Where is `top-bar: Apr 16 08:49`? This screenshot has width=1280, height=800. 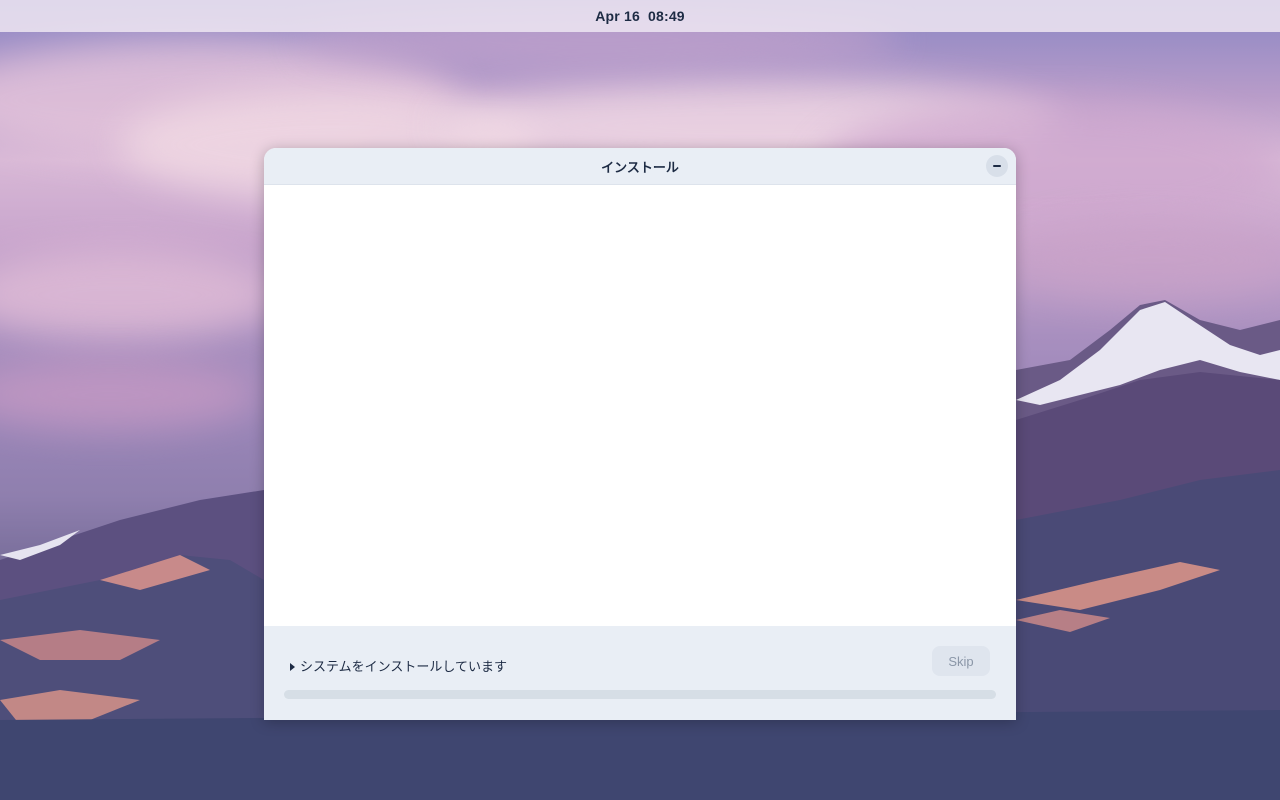 top-bar: Apr 16 08:49 is located at coordinates (640, 16).